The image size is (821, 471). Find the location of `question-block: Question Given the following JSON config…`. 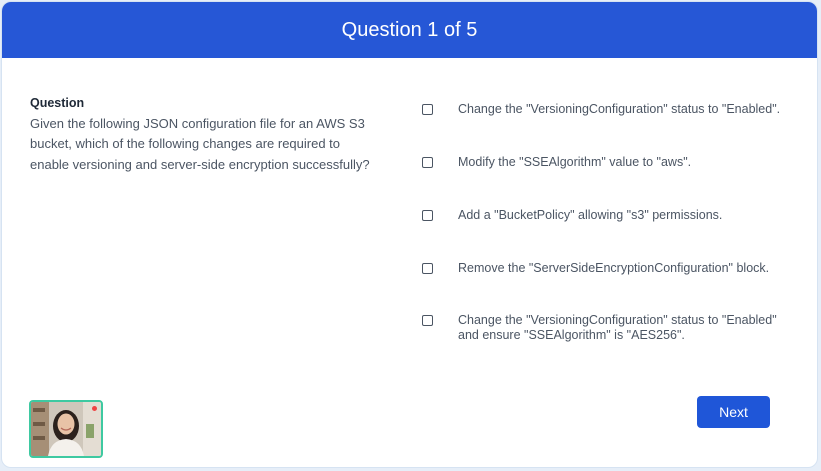

question-block: Question Given the following JSON config… is located at coordinates (200, 134).